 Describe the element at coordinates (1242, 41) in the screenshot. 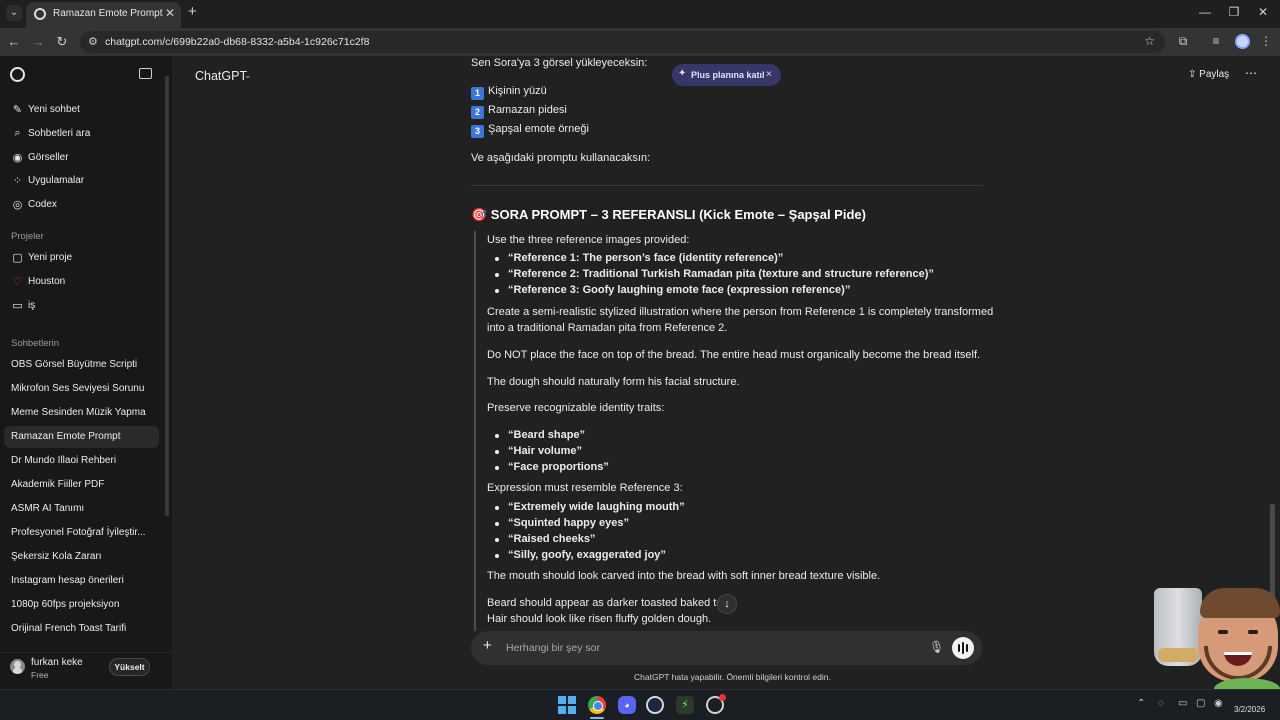

I see `profile-avatar-icon` at that location.